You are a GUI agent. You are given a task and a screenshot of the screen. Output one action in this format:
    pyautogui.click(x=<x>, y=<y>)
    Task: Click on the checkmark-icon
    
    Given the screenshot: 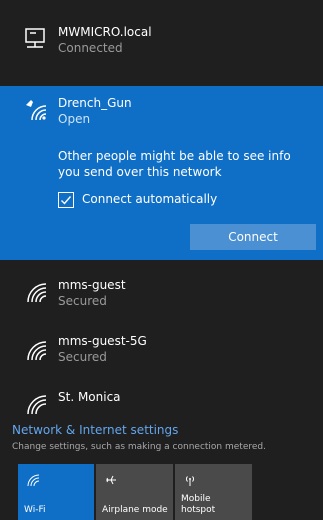 What is the action you would take?
    pyautogui.click(x=66, y=200)
    